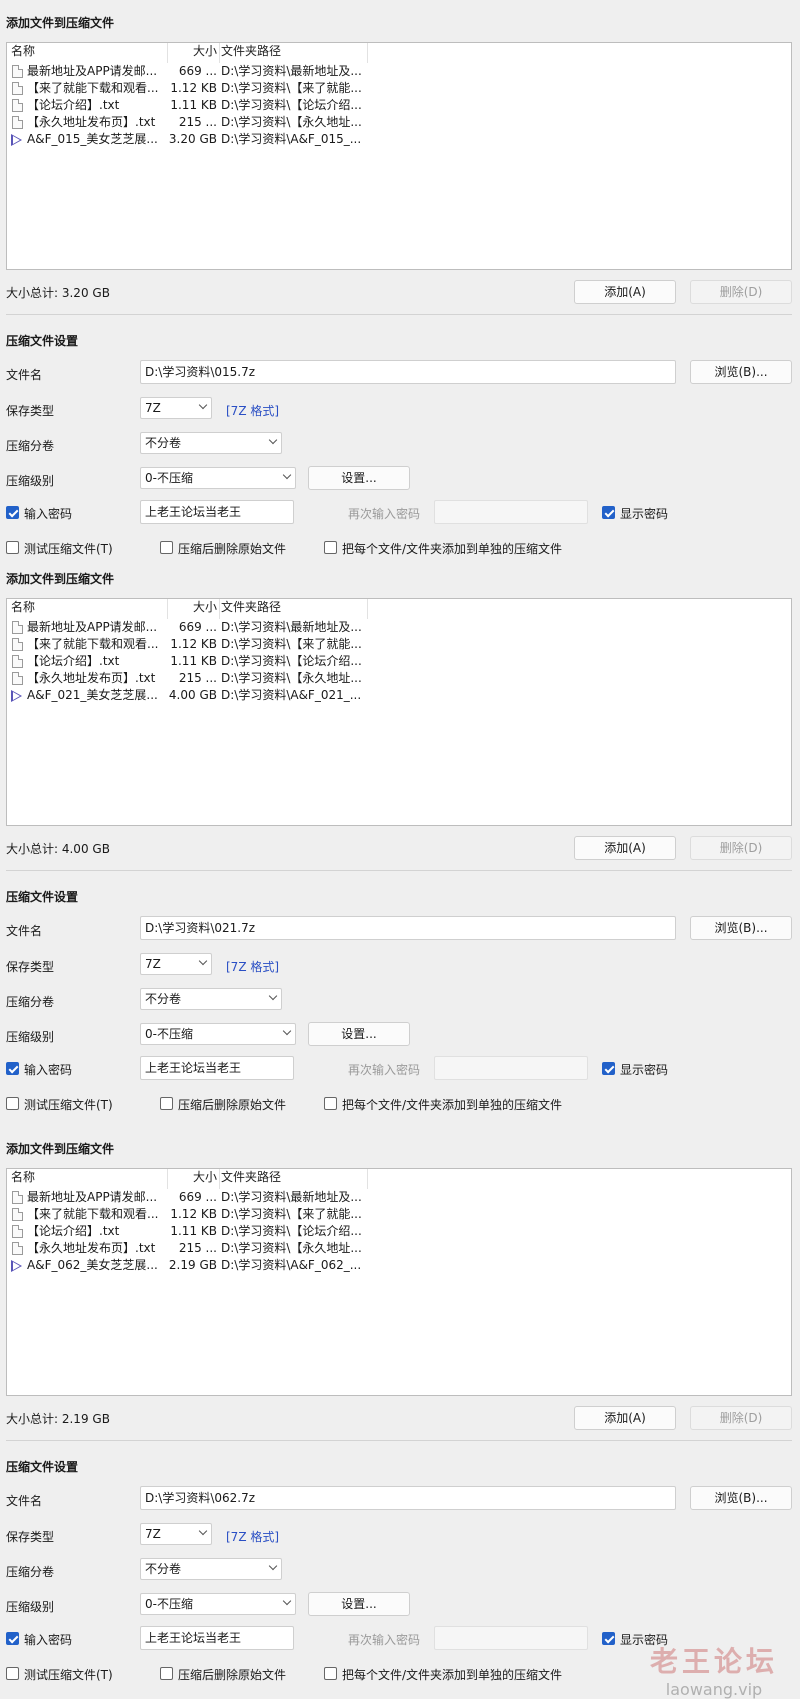  Describe the element at coordinates (408, 1498) in the screenshot. I see `filename-input: D:\学习资料\062.7z` at that location.